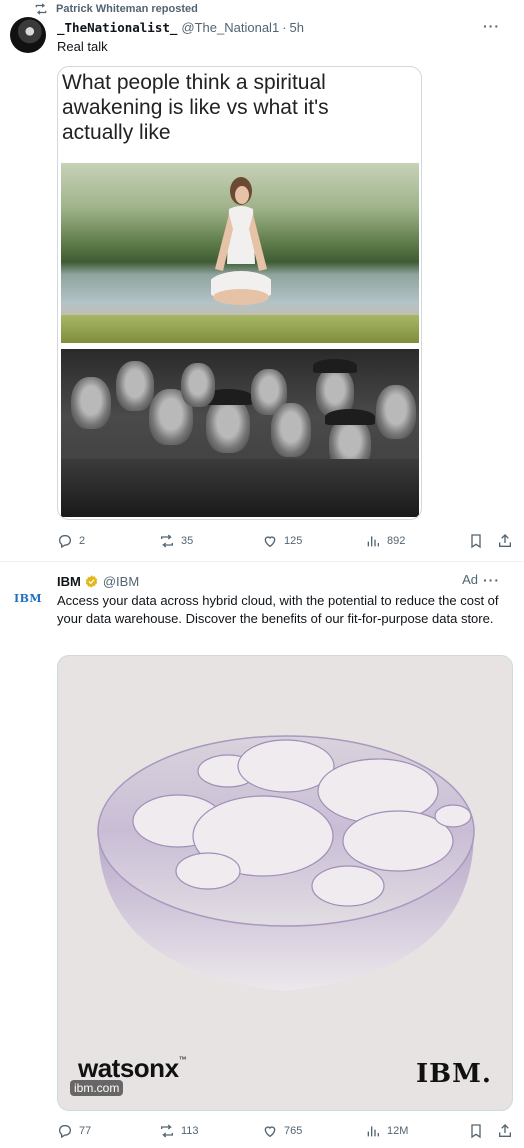  Describe the element at coordinates (190, 1131) in the screenshot. I see `repost-count: 113` at that location.